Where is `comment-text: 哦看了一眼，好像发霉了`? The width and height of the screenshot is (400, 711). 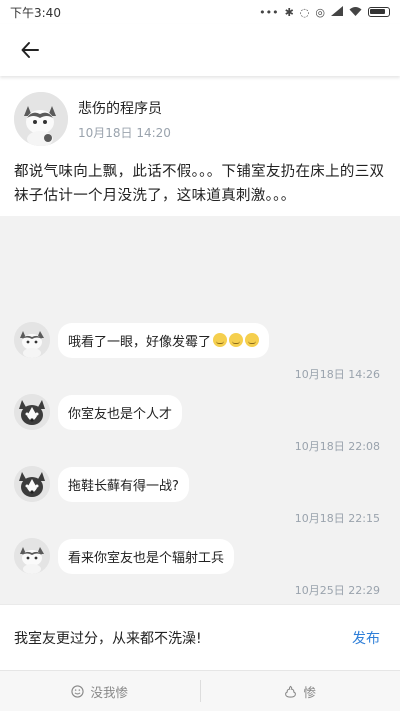
comment-text: 哦看了一眼，好像发霉了 is located at coordinates (140, 342).